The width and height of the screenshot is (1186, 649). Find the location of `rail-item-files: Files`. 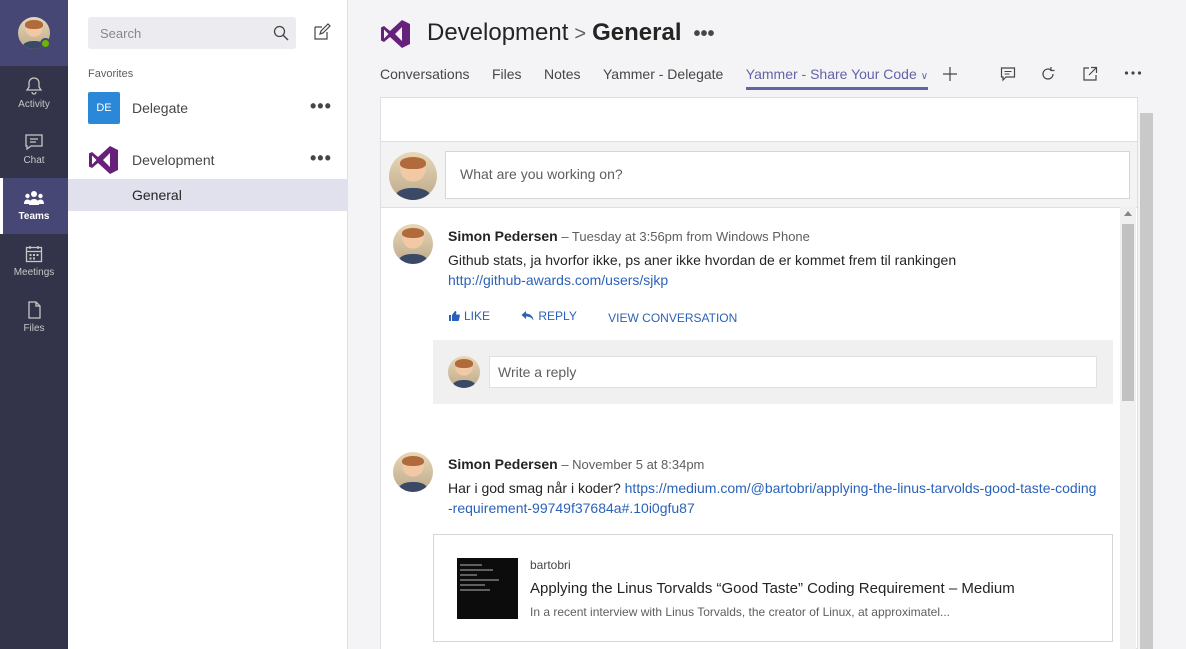

rail-item-files: Files is located at coordinates (34, 318).